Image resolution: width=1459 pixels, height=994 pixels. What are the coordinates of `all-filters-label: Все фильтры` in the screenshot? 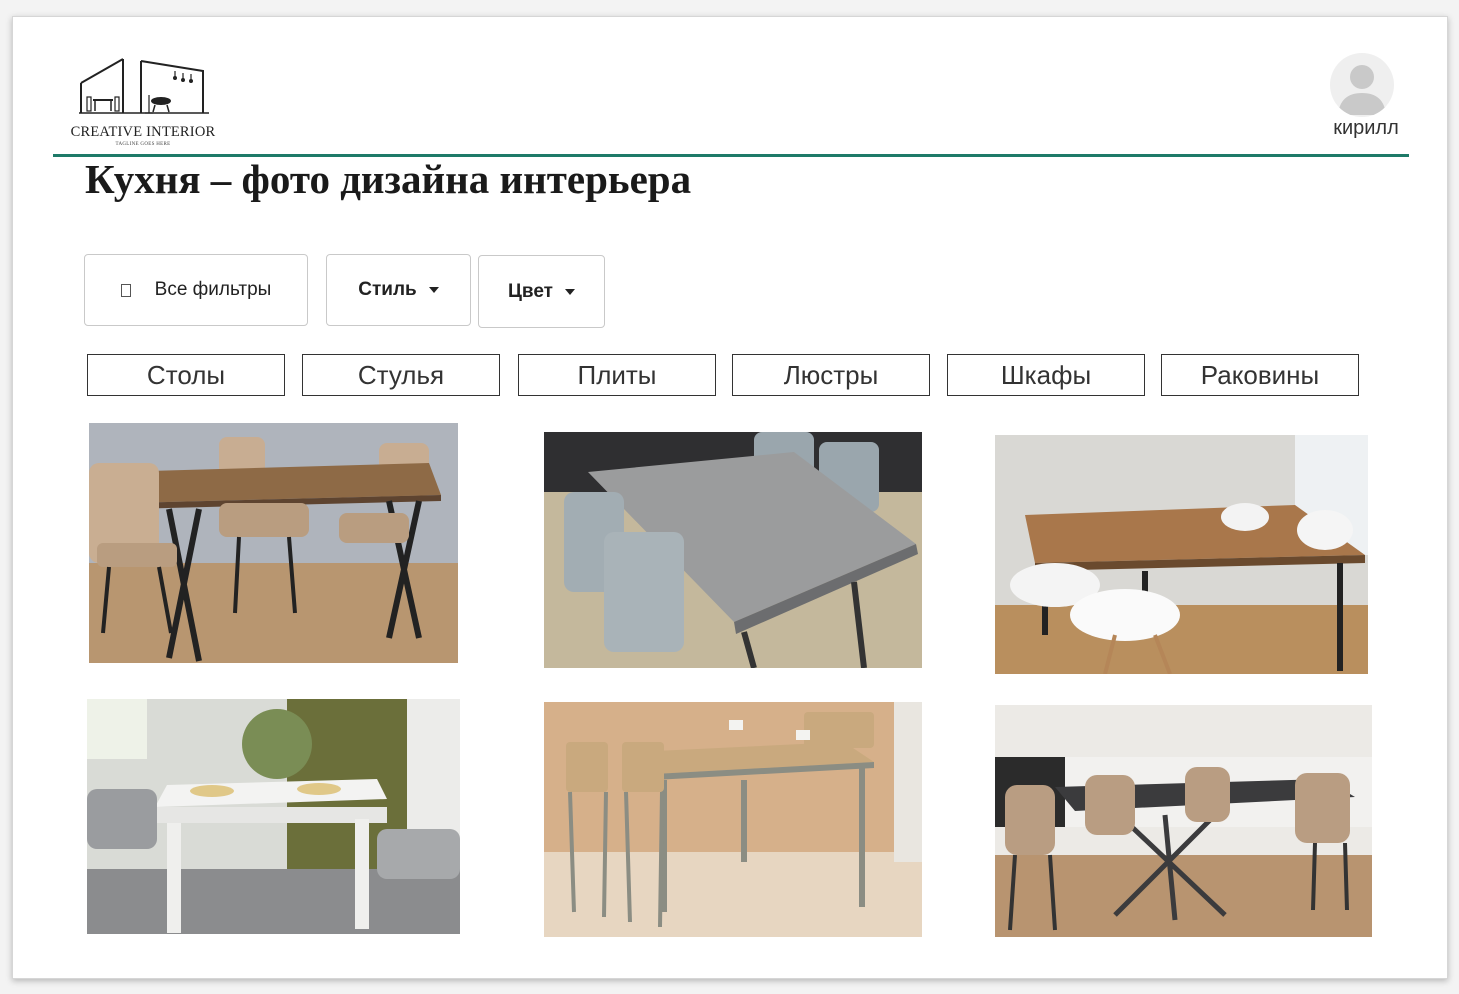 It's located at (213, 289).